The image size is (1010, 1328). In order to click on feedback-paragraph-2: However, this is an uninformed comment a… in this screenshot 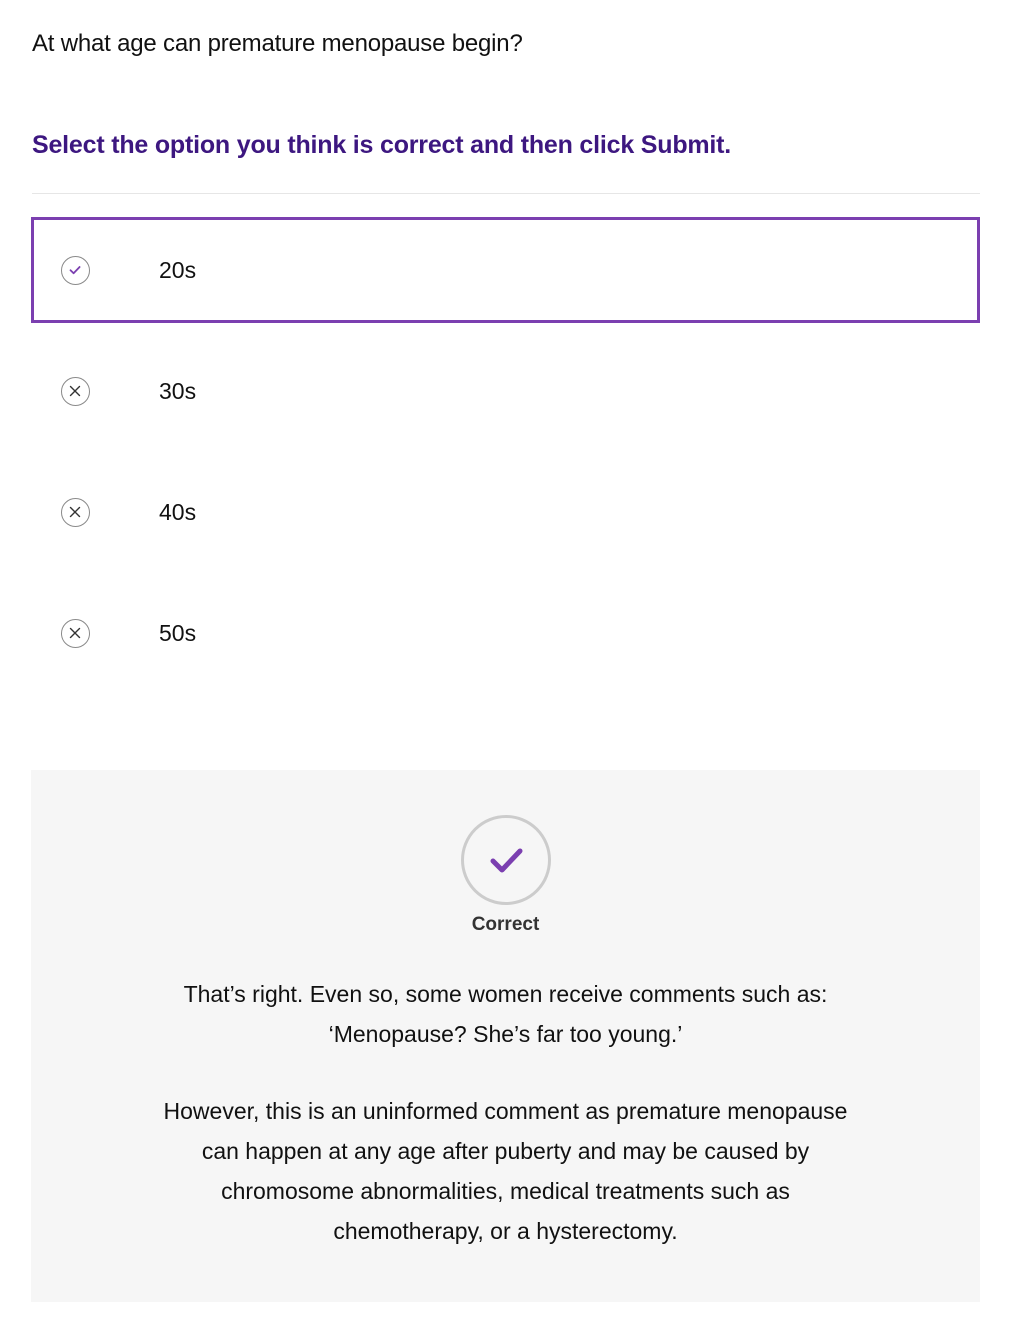, I will do `click(505, 1171)`.